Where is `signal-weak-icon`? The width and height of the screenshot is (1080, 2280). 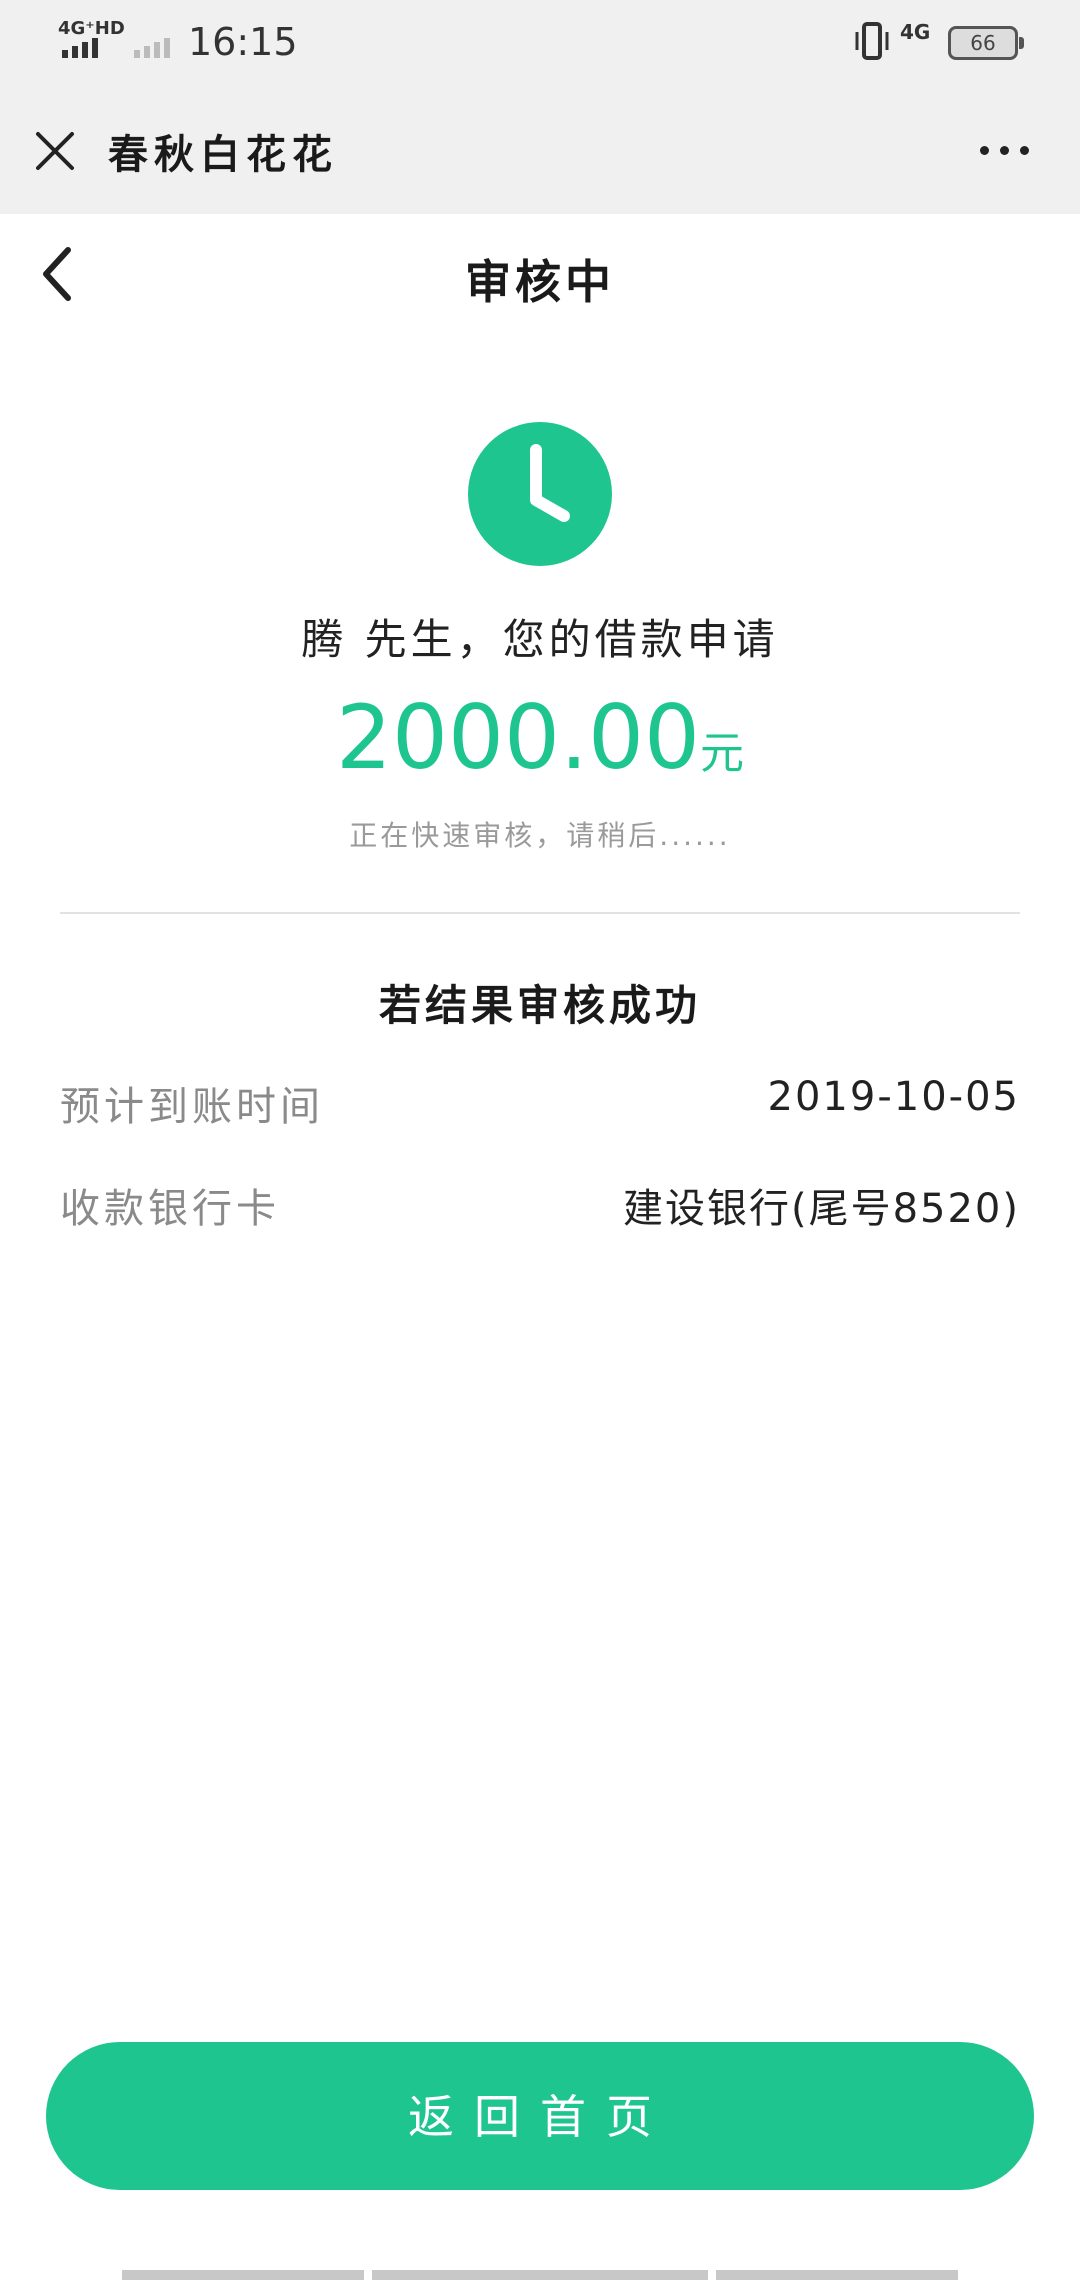
signal-weak-icon is located at coordinates (152, 48).